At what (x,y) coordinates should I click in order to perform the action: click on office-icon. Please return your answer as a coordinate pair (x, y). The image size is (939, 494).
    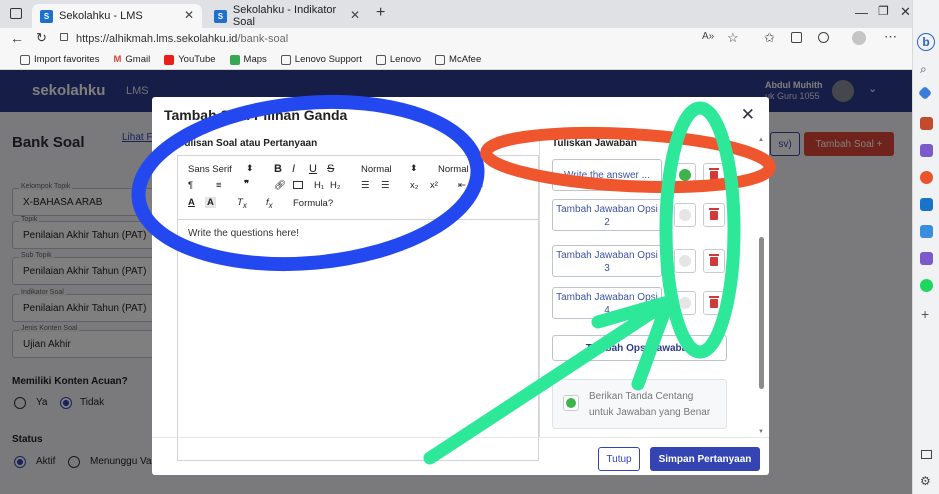
    Looking at the image, I should click on (926, 177).